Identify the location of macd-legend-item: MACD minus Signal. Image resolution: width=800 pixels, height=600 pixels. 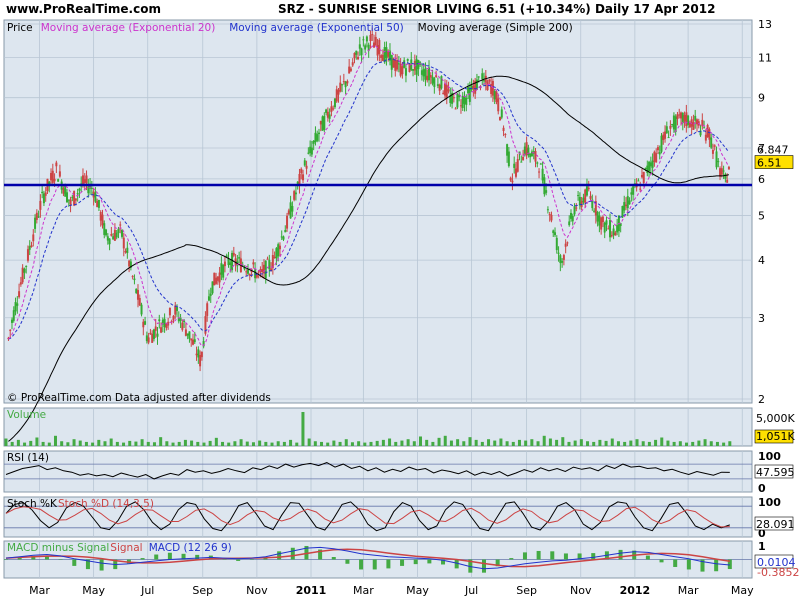
(58, 548).